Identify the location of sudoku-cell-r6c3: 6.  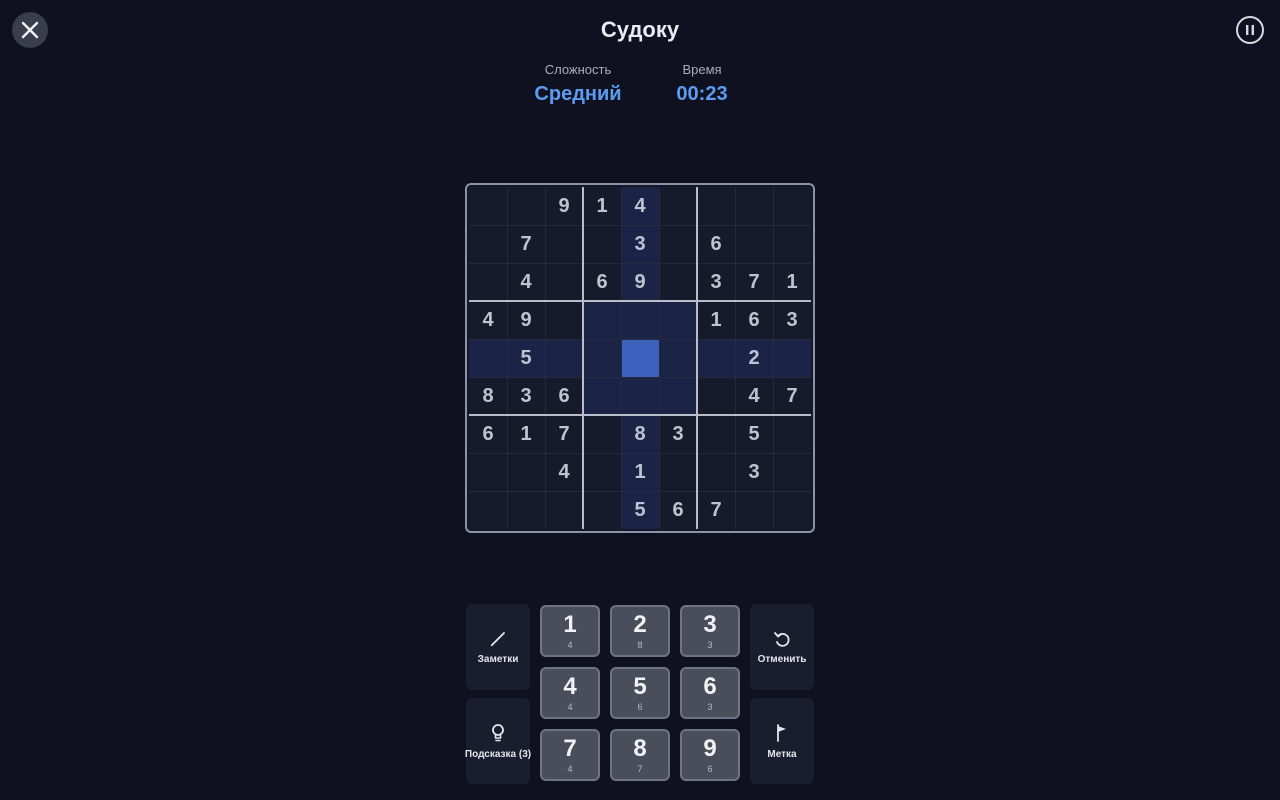
(564, 396).